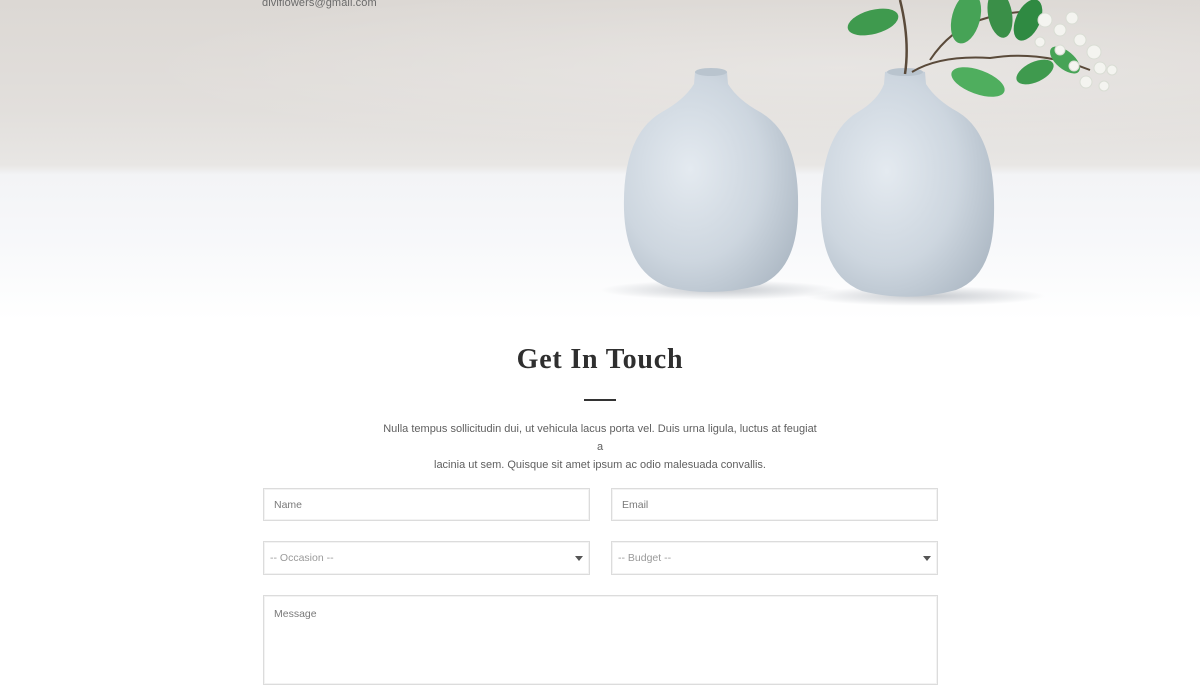 The height and width of the screenshot is (685, 1200). Describe the element at coordinates (600, 359) in the screenshot. I see `page-title: Get In Touch` at that location.